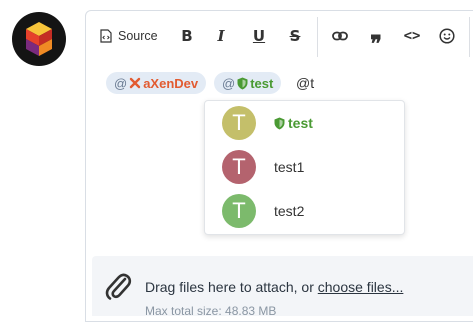  Describe the element at coordinates (289, 167) in the screenshot. I see `autocomplete-name: test1` at that location.